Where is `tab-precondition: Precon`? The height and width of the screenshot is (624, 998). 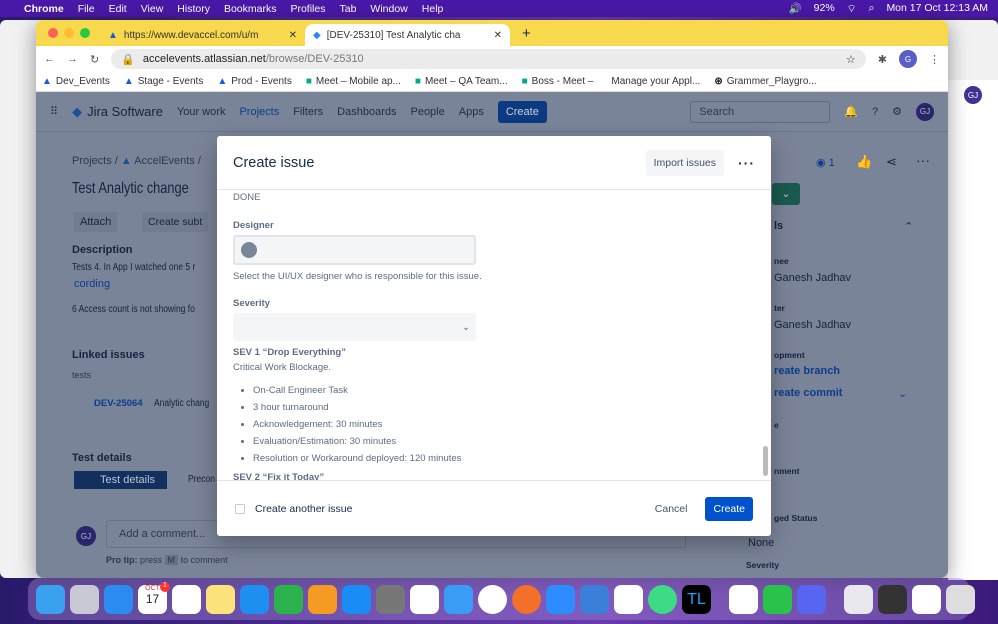
tab-precondition: Precon is located at coordinates (201, 479).